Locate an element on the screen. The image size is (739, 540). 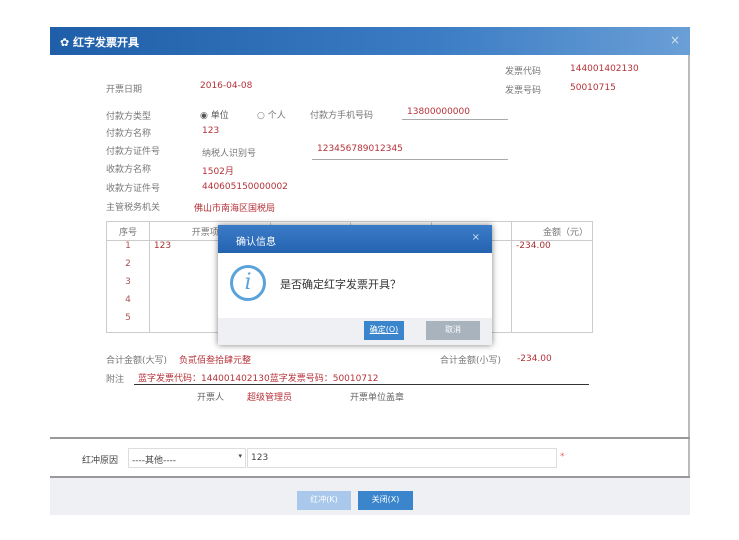
payer-id-input: 123456789012345 is located at coordinates (410, 152).